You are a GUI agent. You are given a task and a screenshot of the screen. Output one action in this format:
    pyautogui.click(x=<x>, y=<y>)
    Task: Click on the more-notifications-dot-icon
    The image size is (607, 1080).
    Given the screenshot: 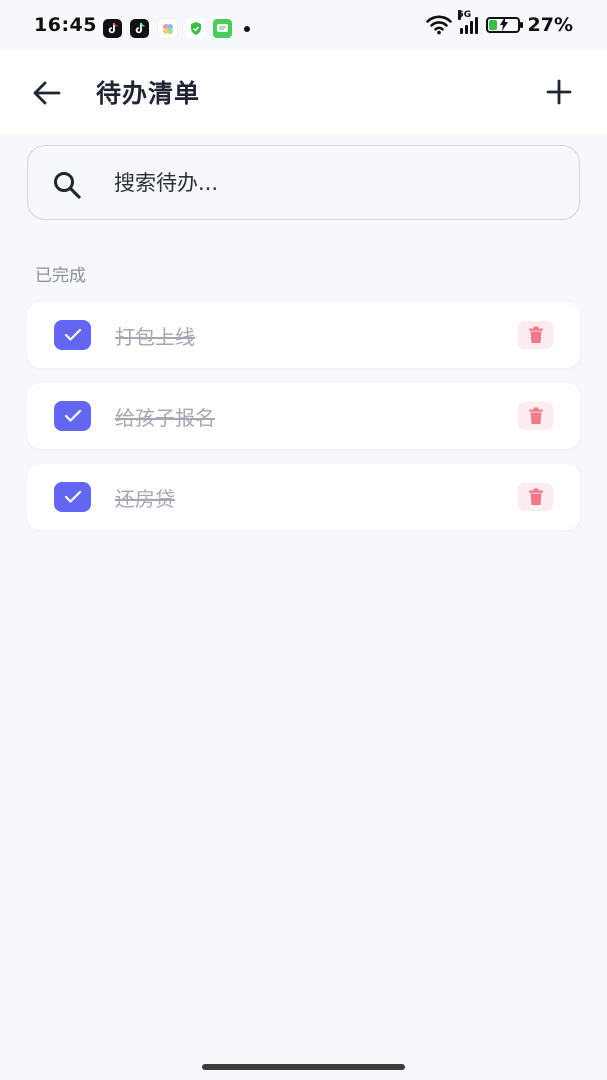 What is the action you would take?
    pyautogui.click(x=247, y=28)
    